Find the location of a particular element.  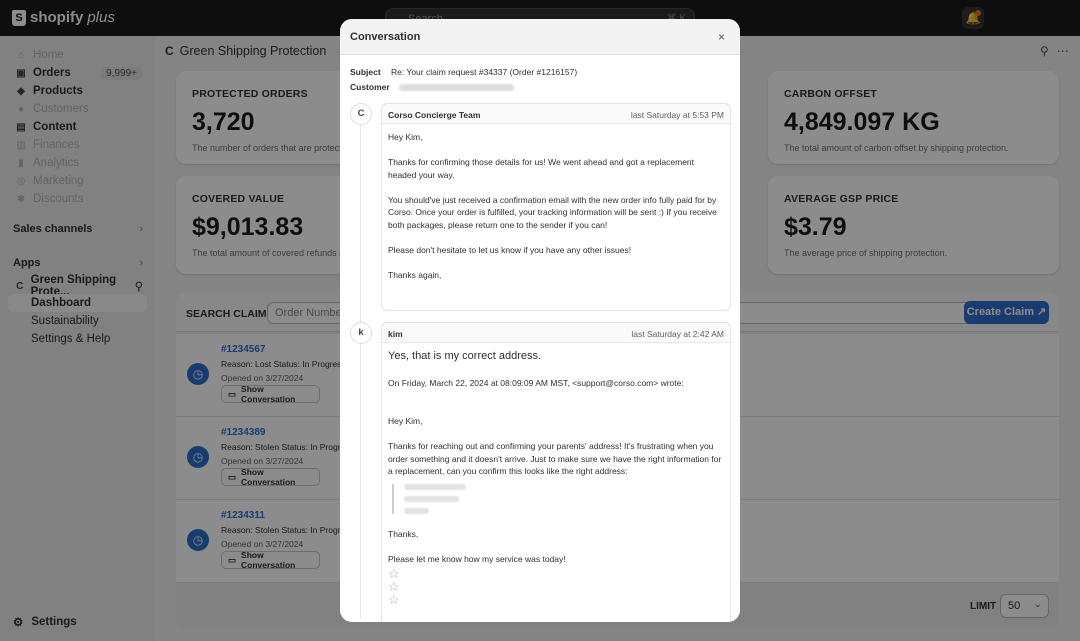

message-time: last Saturday at 5:53 PM is located at coordinates (677, 115).